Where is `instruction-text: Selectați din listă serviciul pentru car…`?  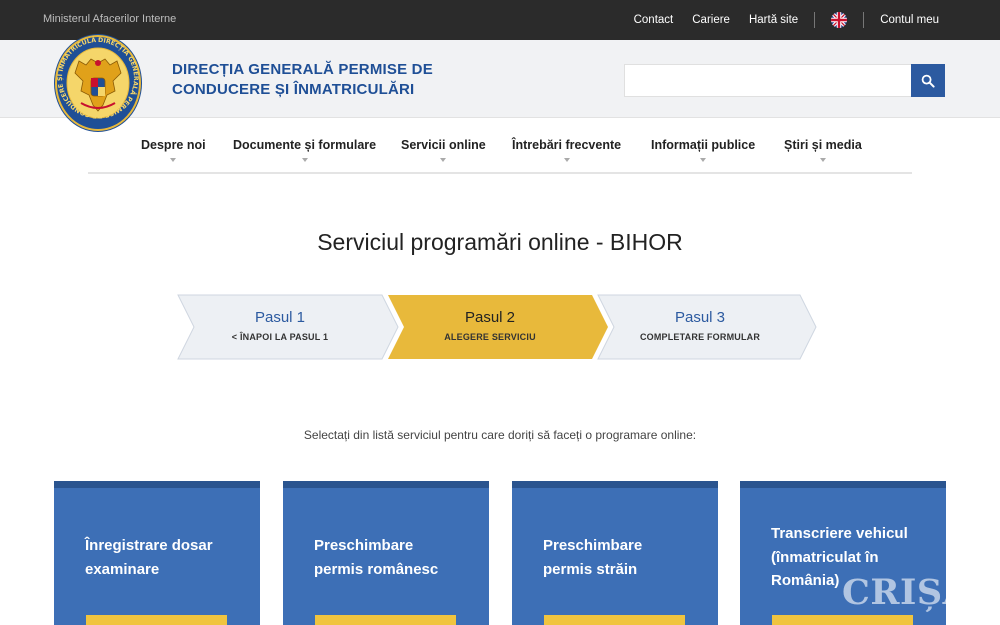
instruction-text: Selectați din listă serviciul pentru car… is located at coordinates (500, 435).